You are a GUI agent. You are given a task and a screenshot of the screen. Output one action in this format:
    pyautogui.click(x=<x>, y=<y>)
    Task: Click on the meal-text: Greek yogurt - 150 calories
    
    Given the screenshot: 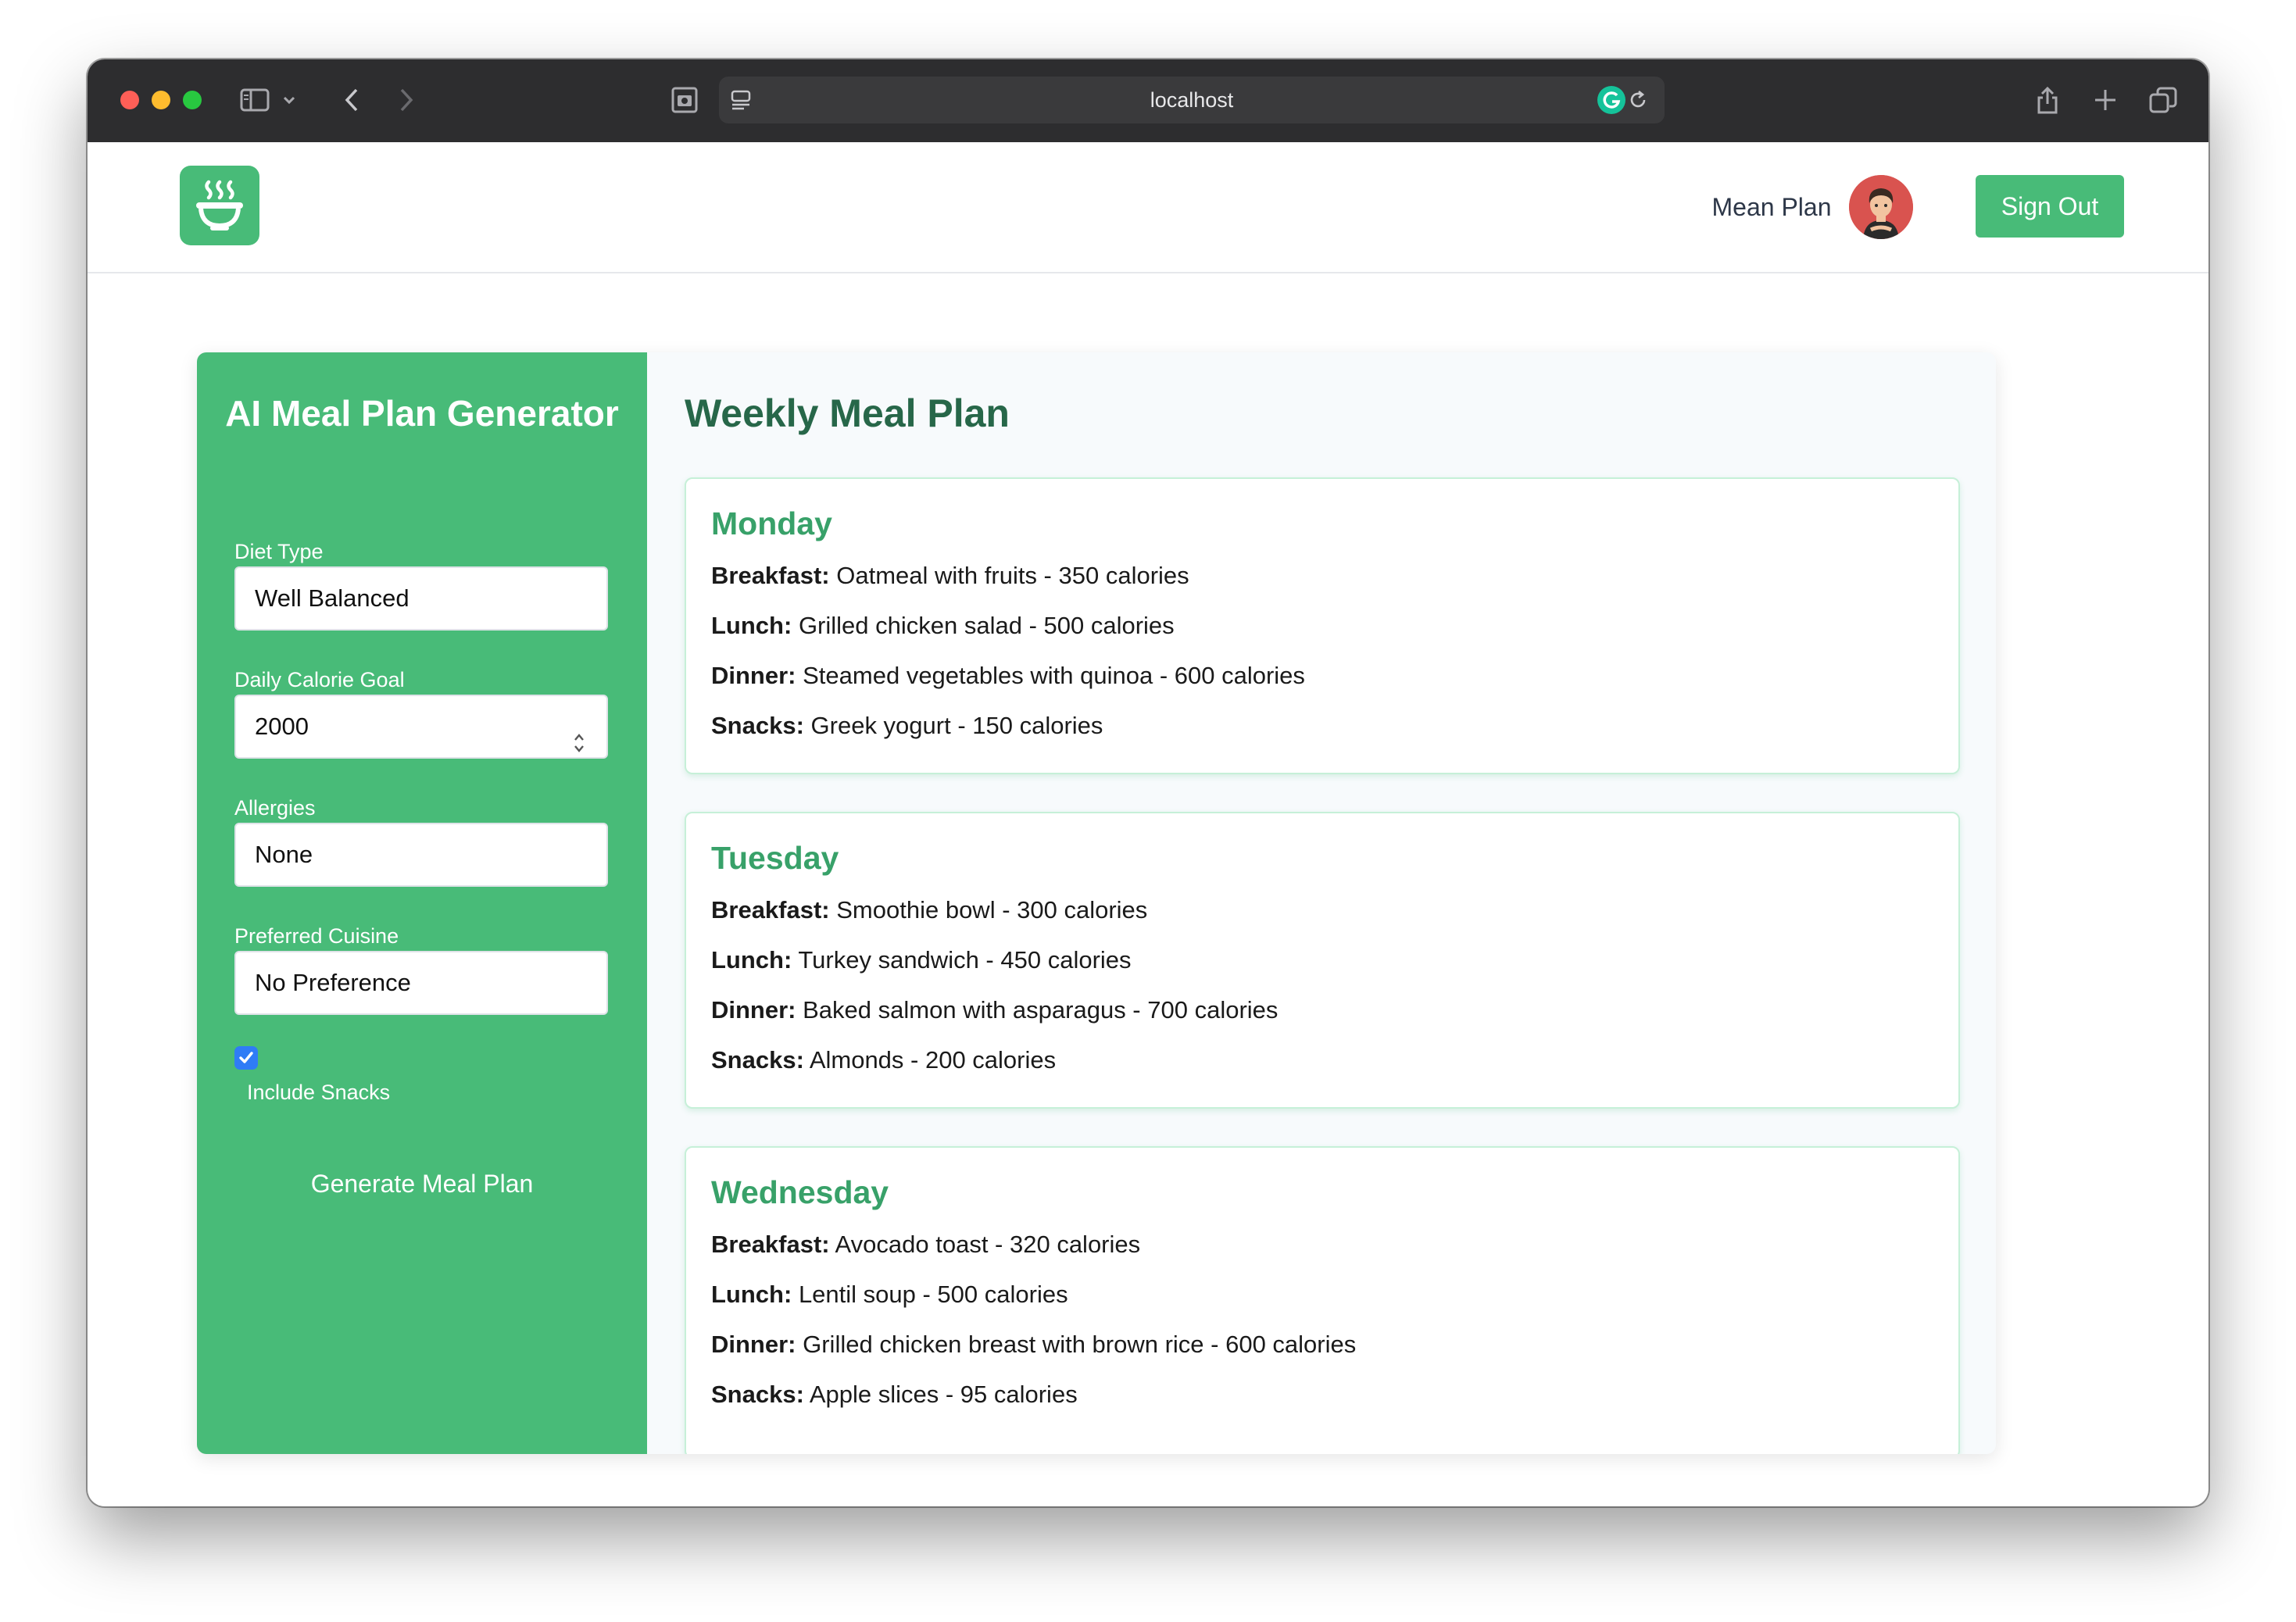 What is the action you would take?
    pyautogui.click(x=957, y=725)
    